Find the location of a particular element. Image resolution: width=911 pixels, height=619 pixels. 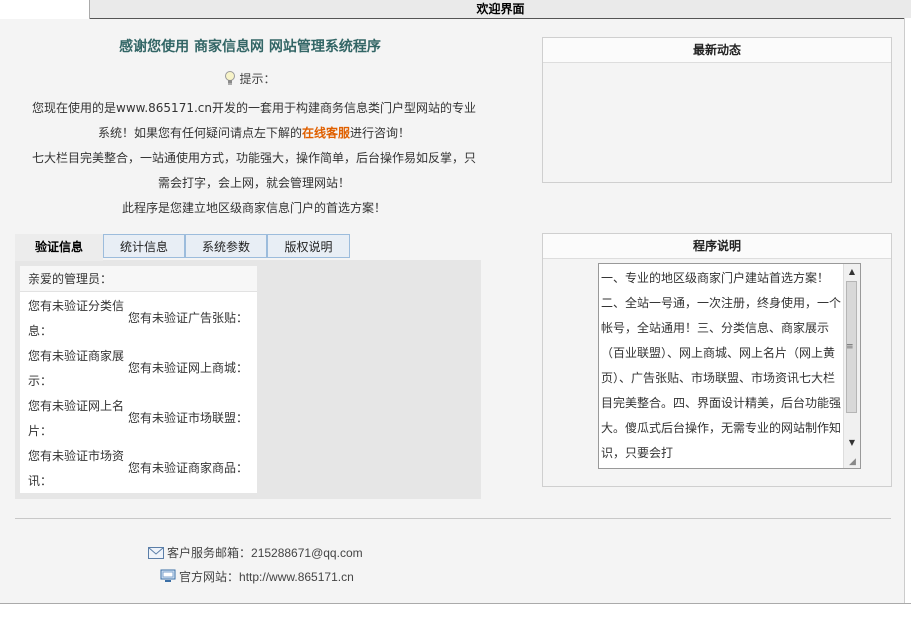

intro-line-1-tail: 进行咨询！ is located at coordinates (380, 133).